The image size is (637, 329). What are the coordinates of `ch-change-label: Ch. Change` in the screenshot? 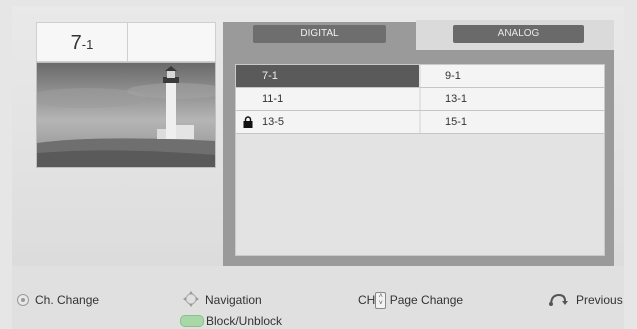 It's located at (67, 300).